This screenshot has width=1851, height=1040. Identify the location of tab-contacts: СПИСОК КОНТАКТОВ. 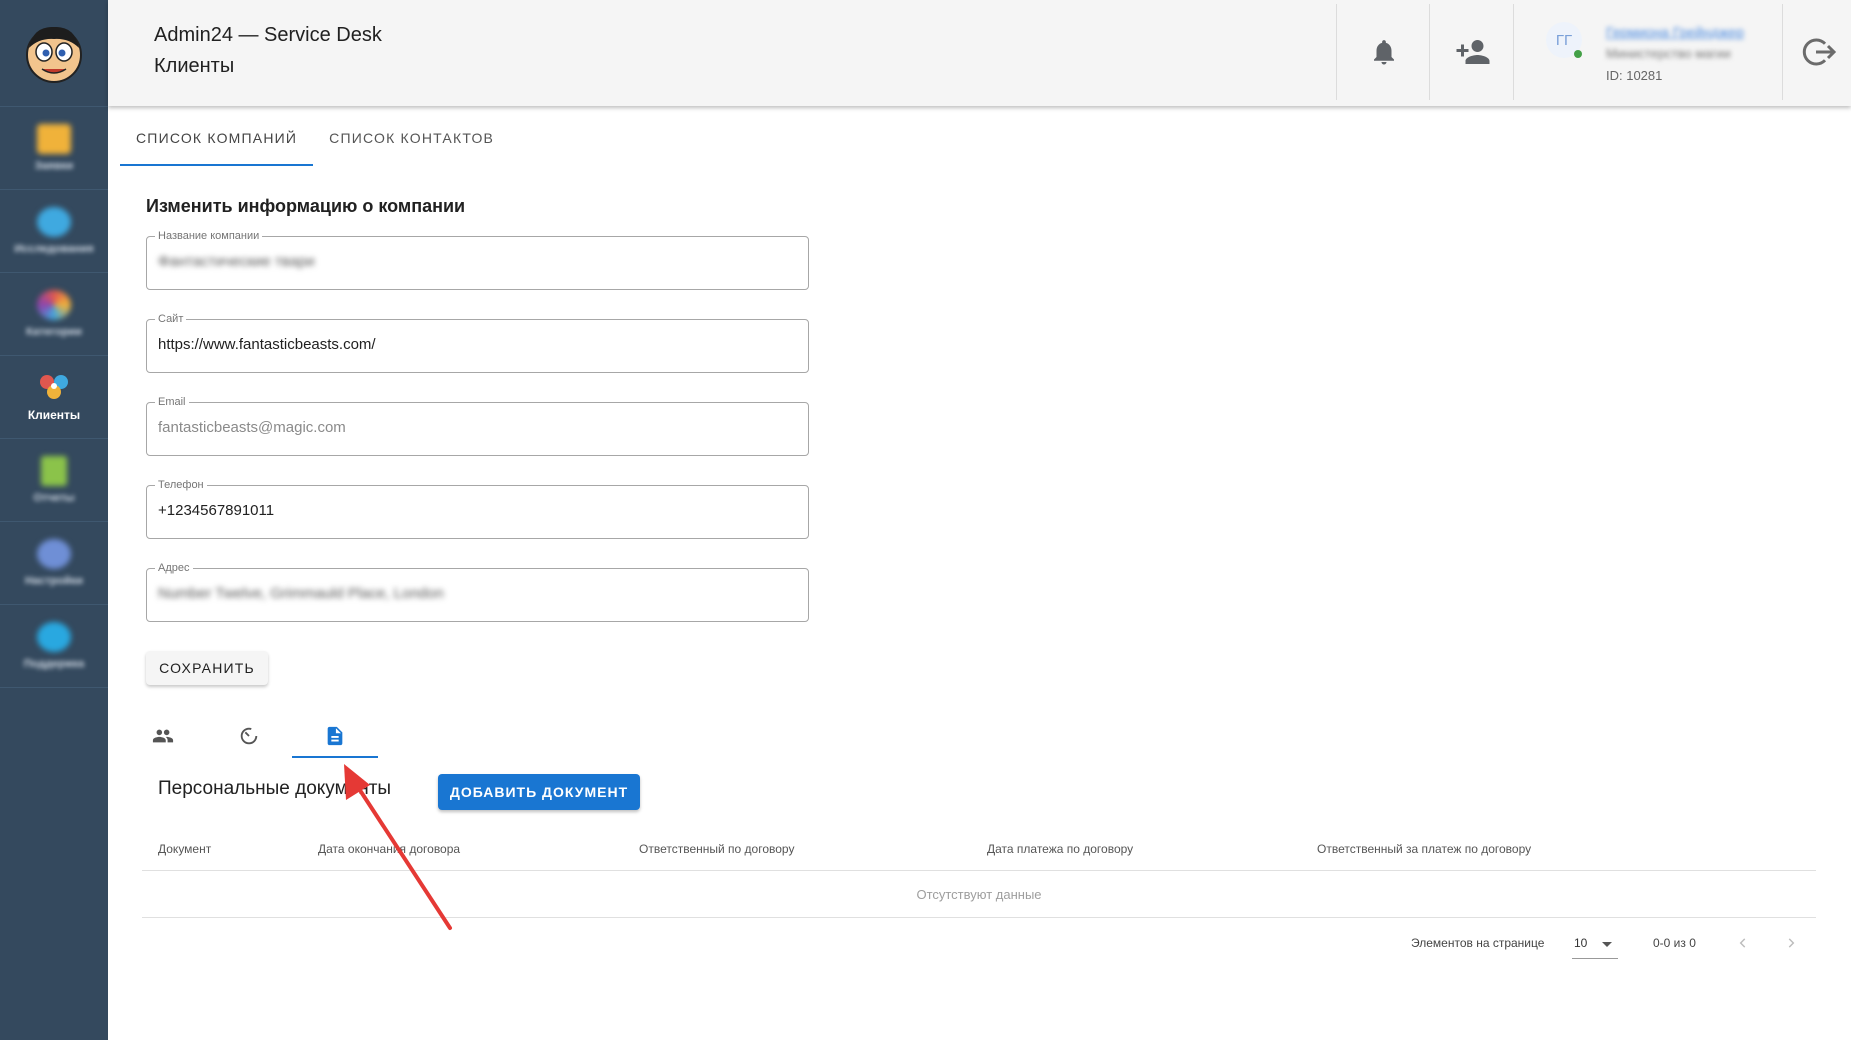
(411, 142).